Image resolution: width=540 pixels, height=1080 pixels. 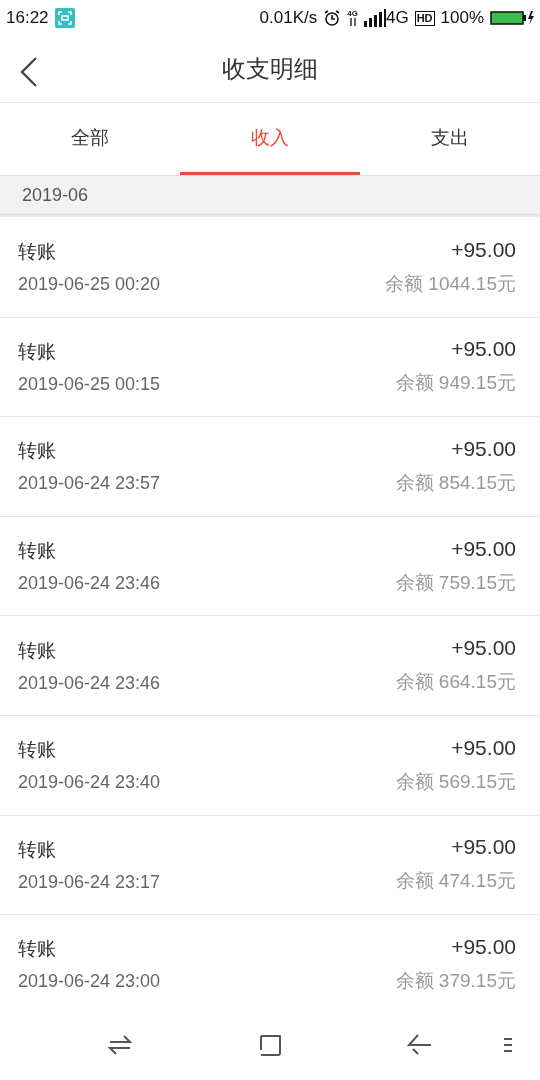 What do you see at coordinates (270, 69) in the screenshot?
I see `page-title: 收支明细` at bounding box center [270, 69].